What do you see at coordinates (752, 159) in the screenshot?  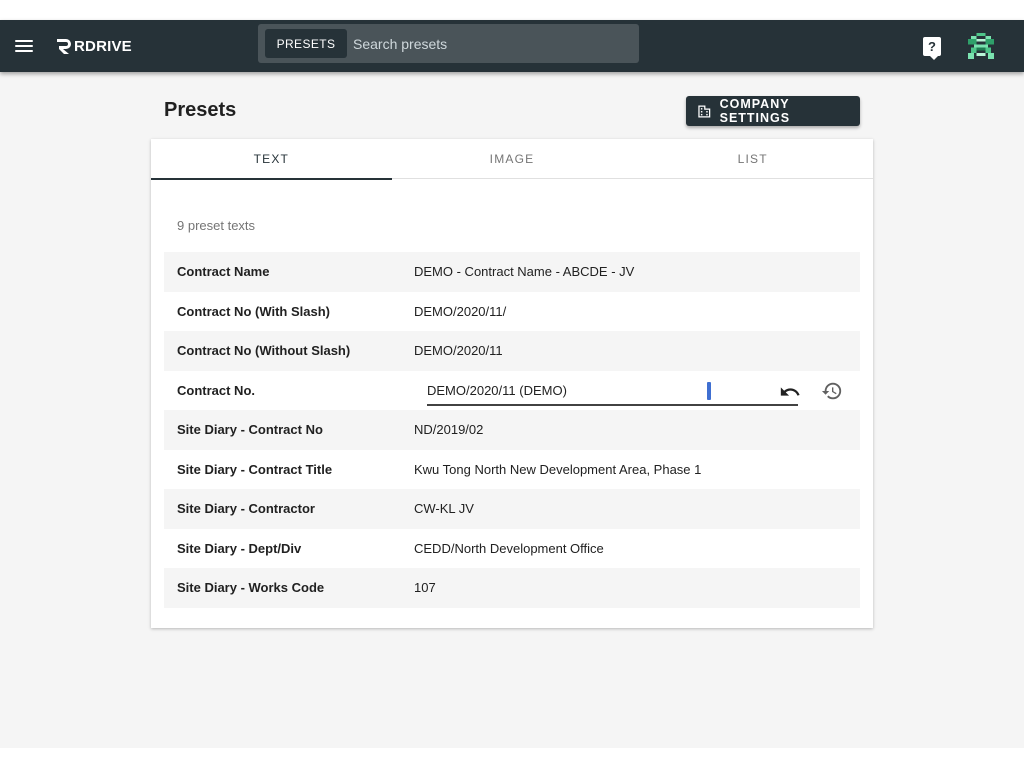 I see `tab-list: LIST` at bounding box center [752, 159].